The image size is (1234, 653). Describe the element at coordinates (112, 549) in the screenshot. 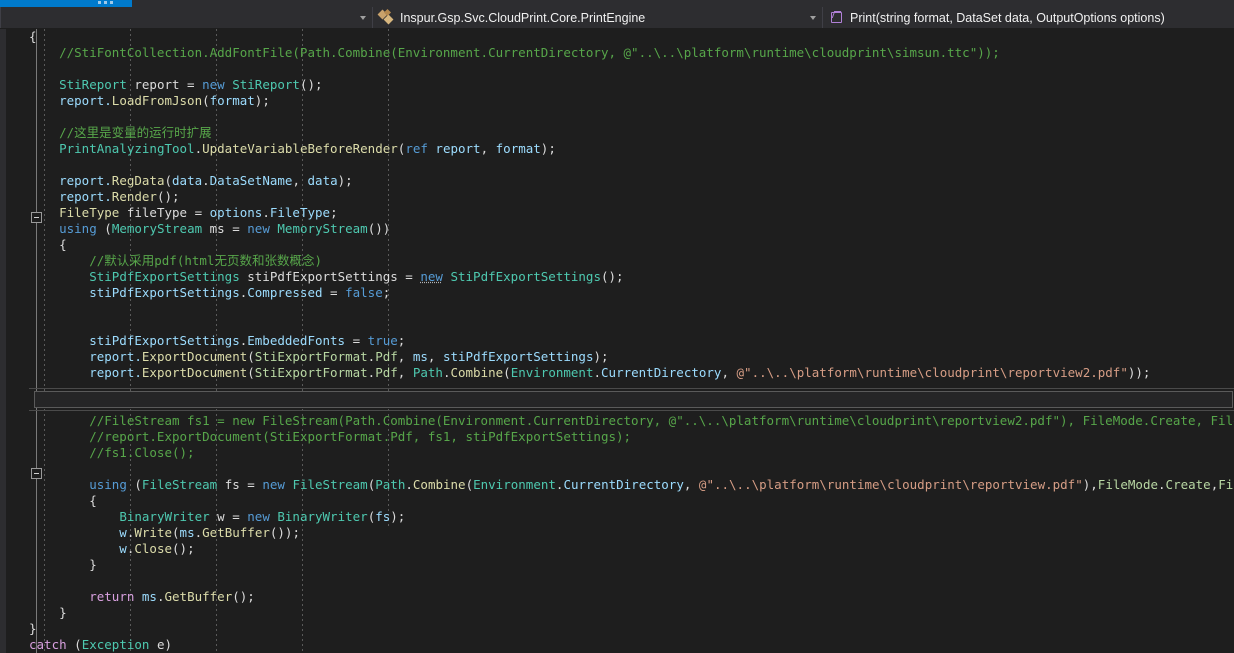

I see `code-line: w.Close();` at that location.